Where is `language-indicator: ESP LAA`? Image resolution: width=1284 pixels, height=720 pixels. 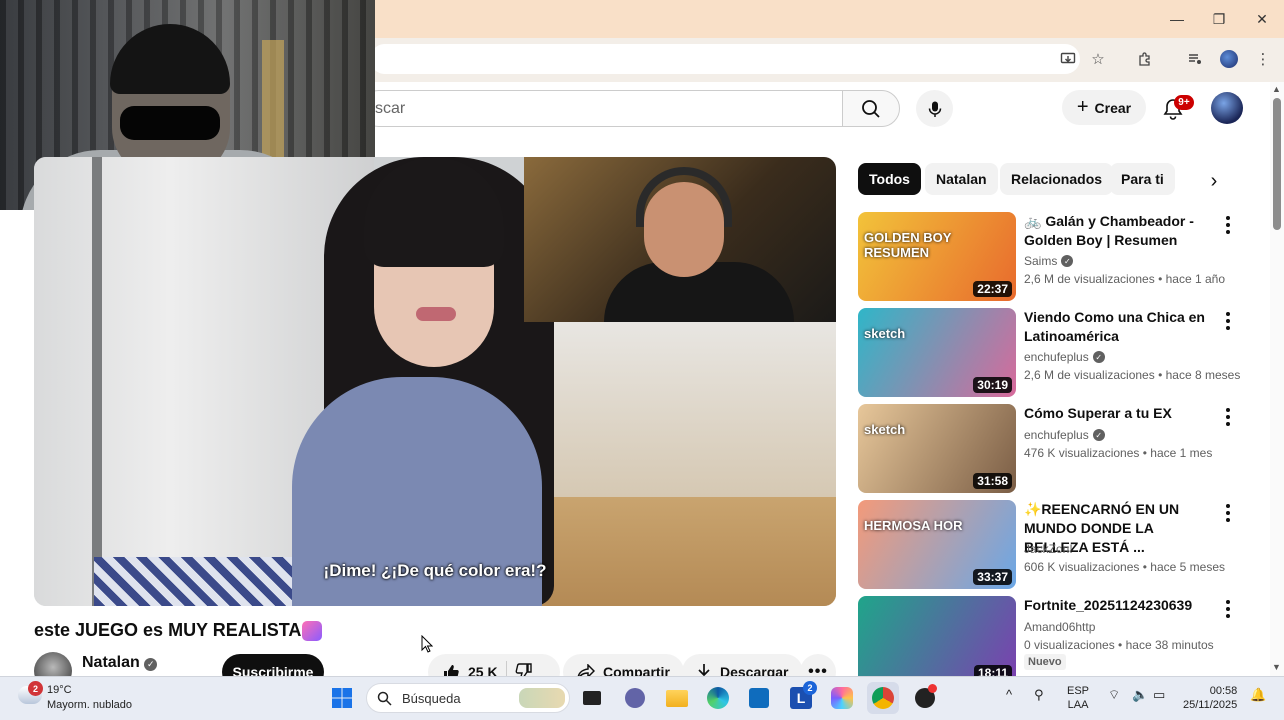 language-indicator: ESP LAA is located at coordinates (1078, 698).